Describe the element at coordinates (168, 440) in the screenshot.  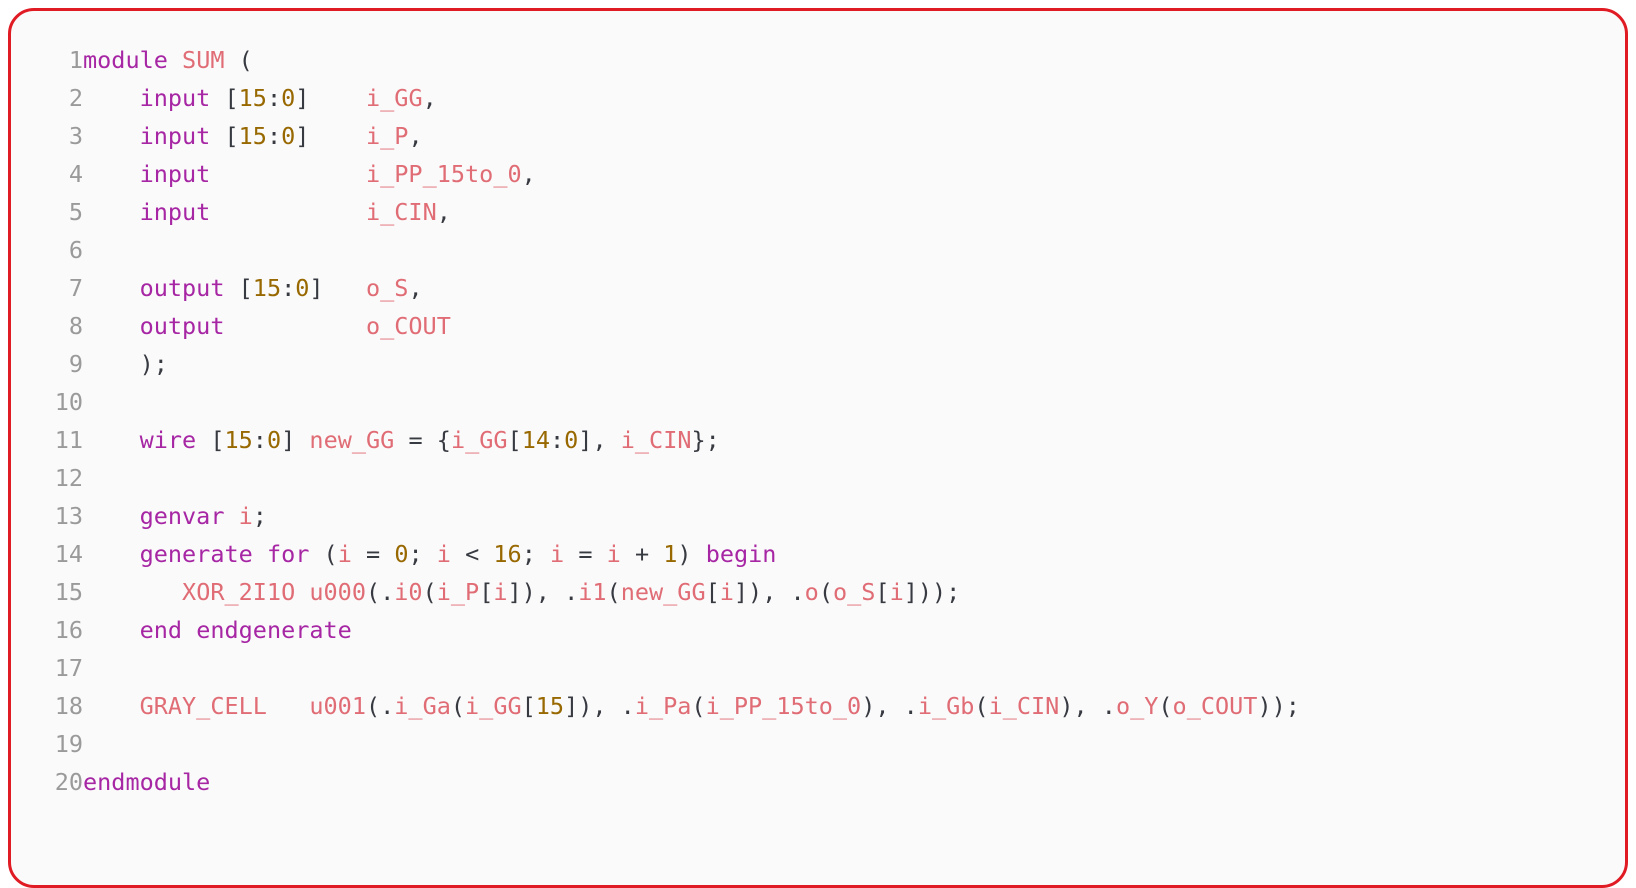
I see `code-token-kw: wire` at that location.